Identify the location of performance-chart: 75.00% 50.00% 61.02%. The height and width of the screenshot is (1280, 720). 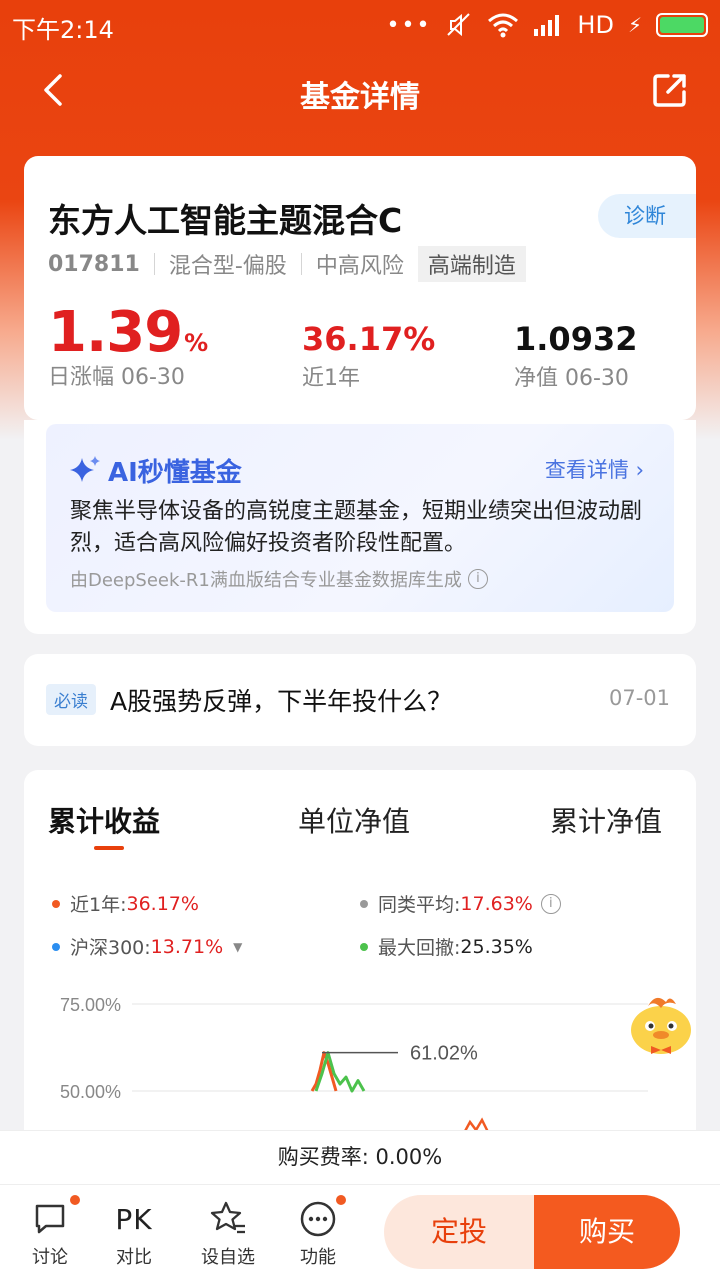
(360, 1060).